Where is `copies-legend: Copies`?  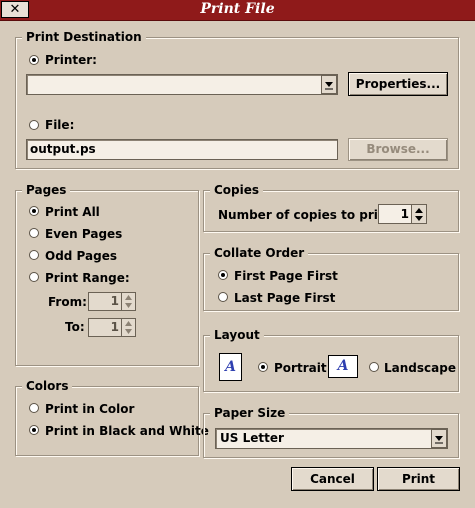
copies-legend: Copies is located at coordinates (237, 190).